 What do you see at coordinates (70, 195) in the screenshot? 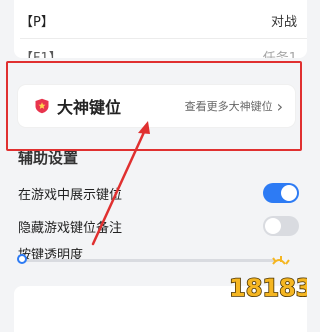
I see `setting-label: 在游戏中展示键位` at bounding box center [70, 195].